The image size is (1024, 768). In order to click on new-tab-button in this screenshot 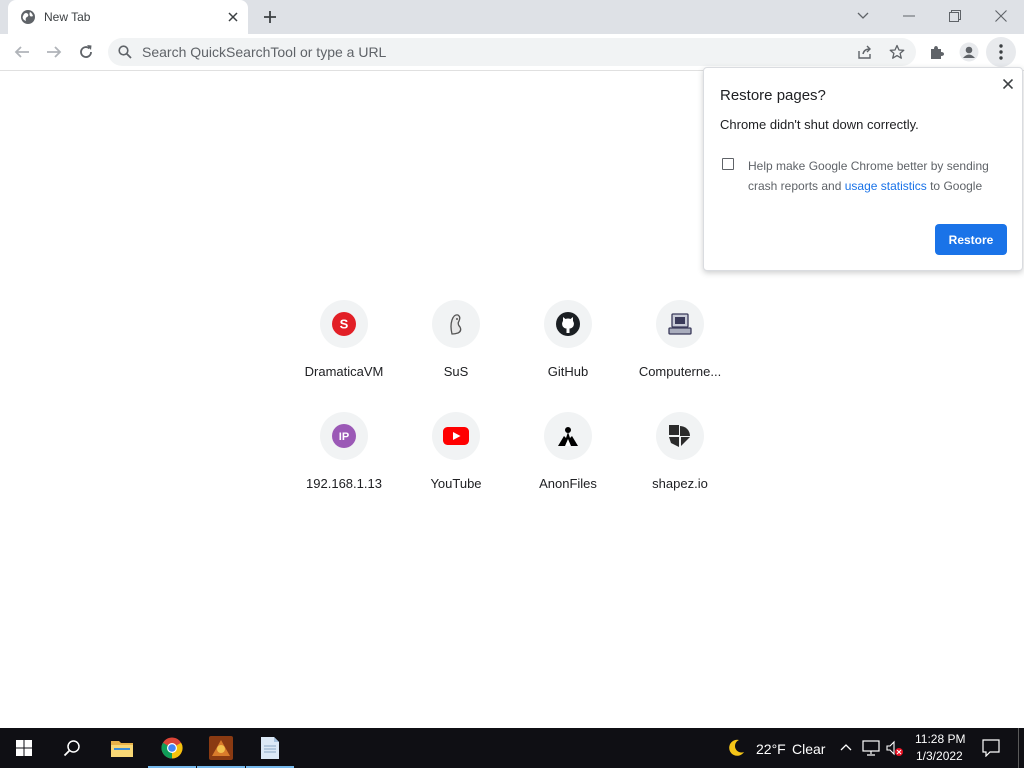, I will do `click(270, 17)`.